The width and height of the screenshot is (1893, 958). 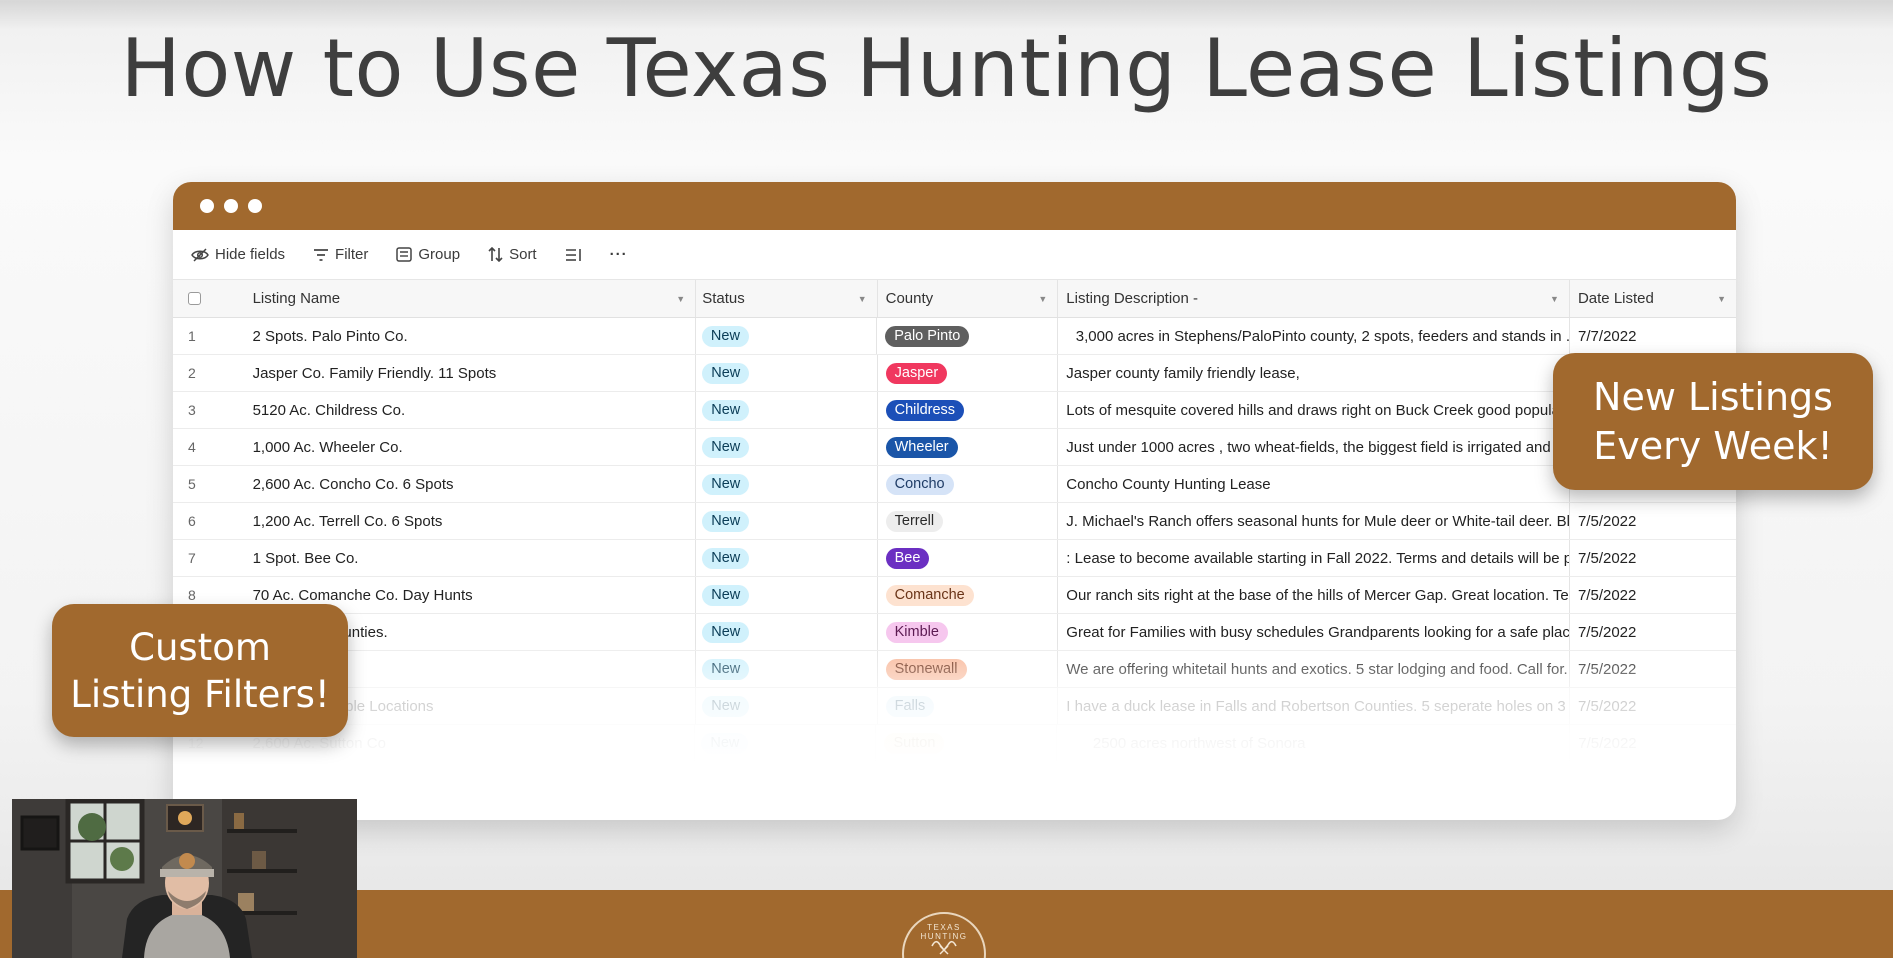 What do you see at coordinates (968, 706) in the screenshot?
I see `county-cell: Falls` at bounding box center [968, 706].